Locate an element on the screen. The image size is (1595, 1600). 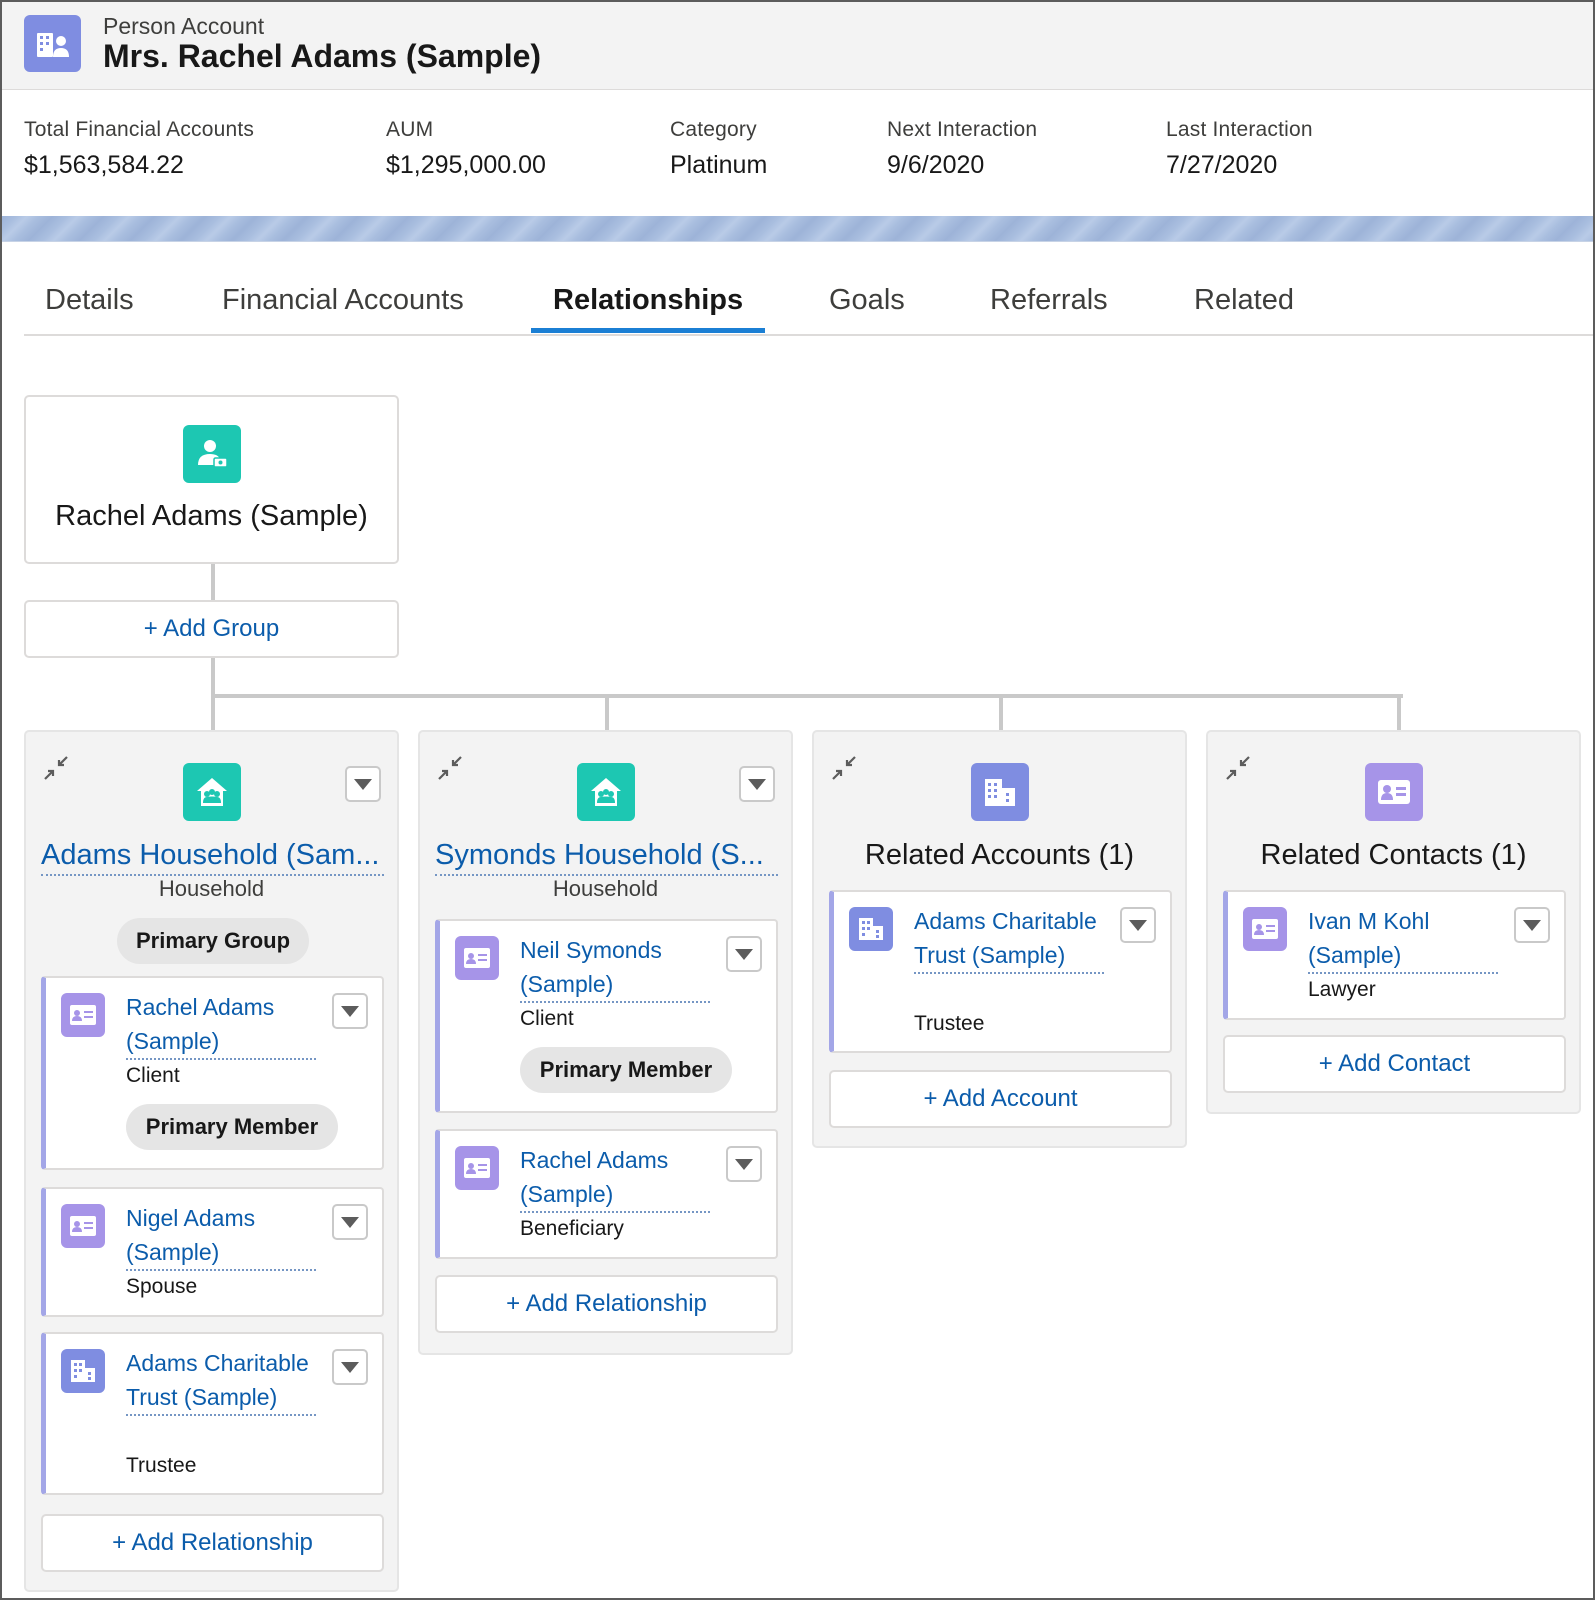
tab-details: Details is located at coordinates (89, 300).